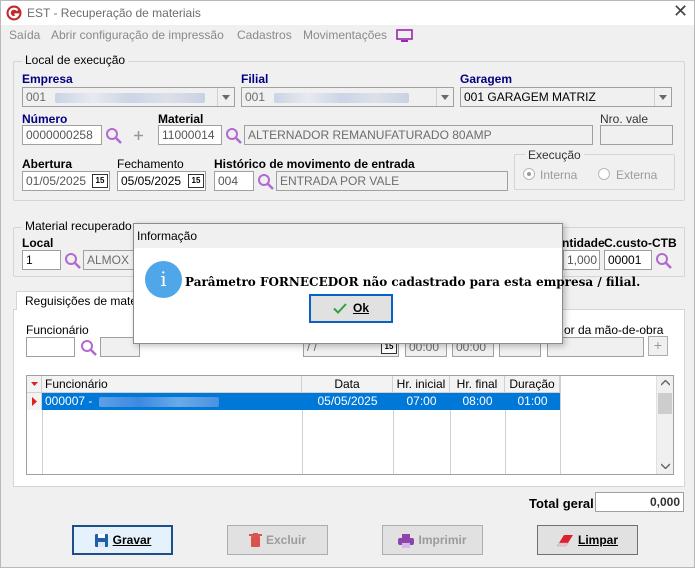 The image size is (695, 568). I want to click on numero-label: Número, so click(45, 119).